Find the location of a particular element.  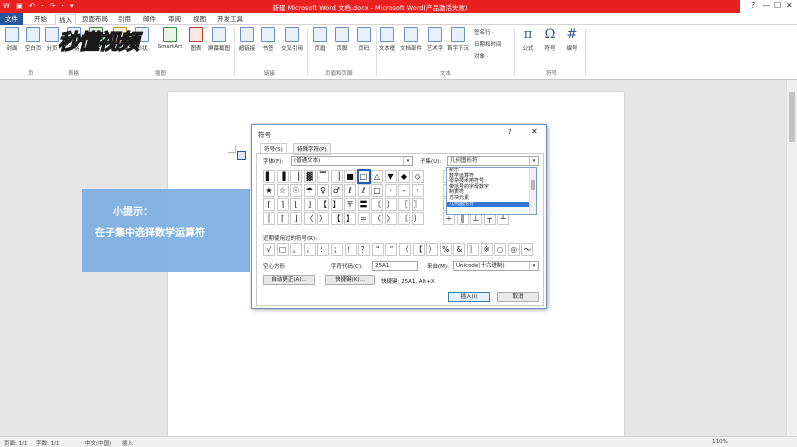

char-code-input: 25A1 is located at coordinates (395, 266).